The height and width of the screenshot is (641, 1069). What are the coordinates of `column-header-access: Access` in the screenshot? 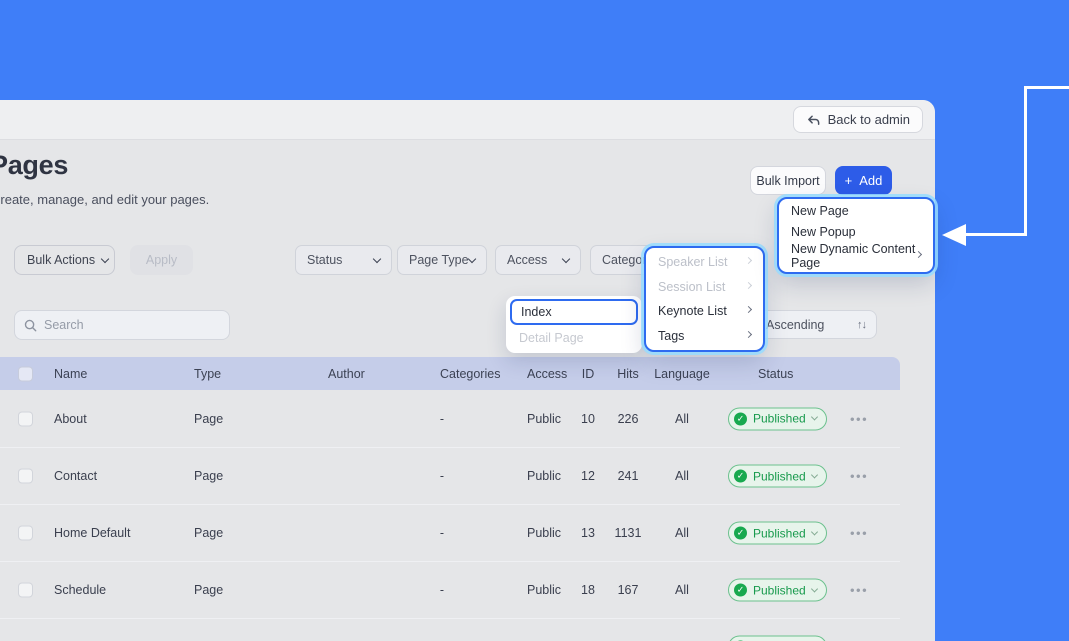 It's located at (547, 373).